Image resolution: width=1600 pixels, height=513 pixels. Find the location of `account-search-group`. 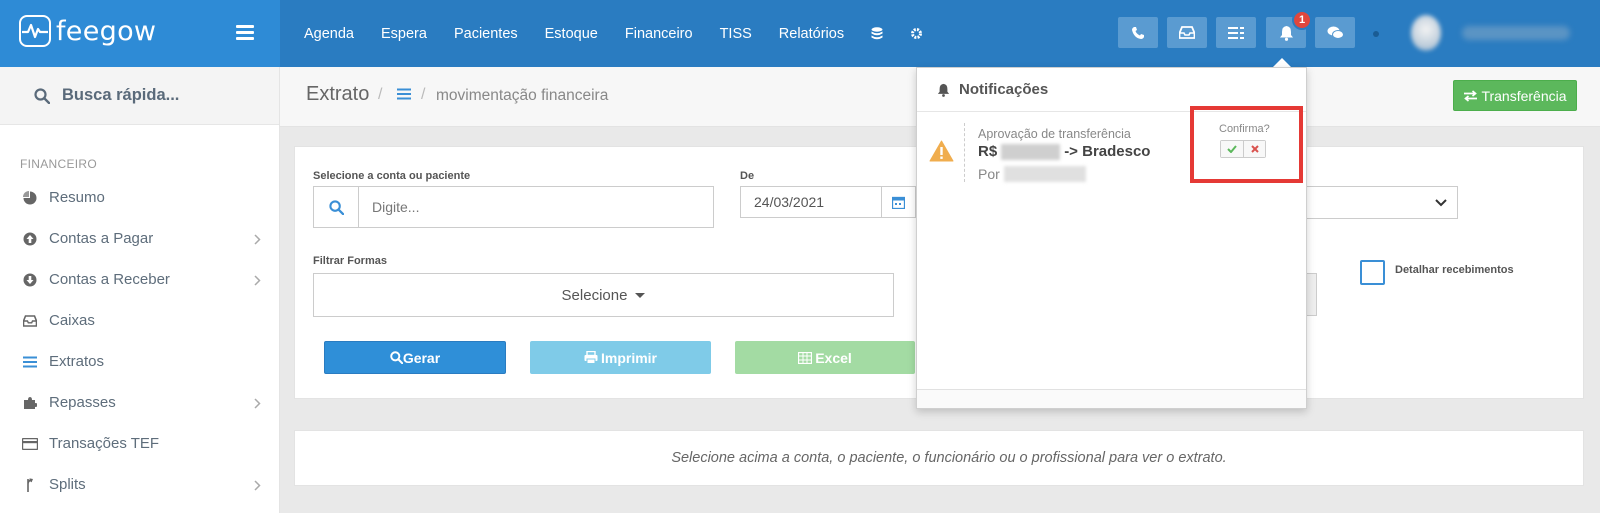

account-search-group is located at coordinates (513, 207).